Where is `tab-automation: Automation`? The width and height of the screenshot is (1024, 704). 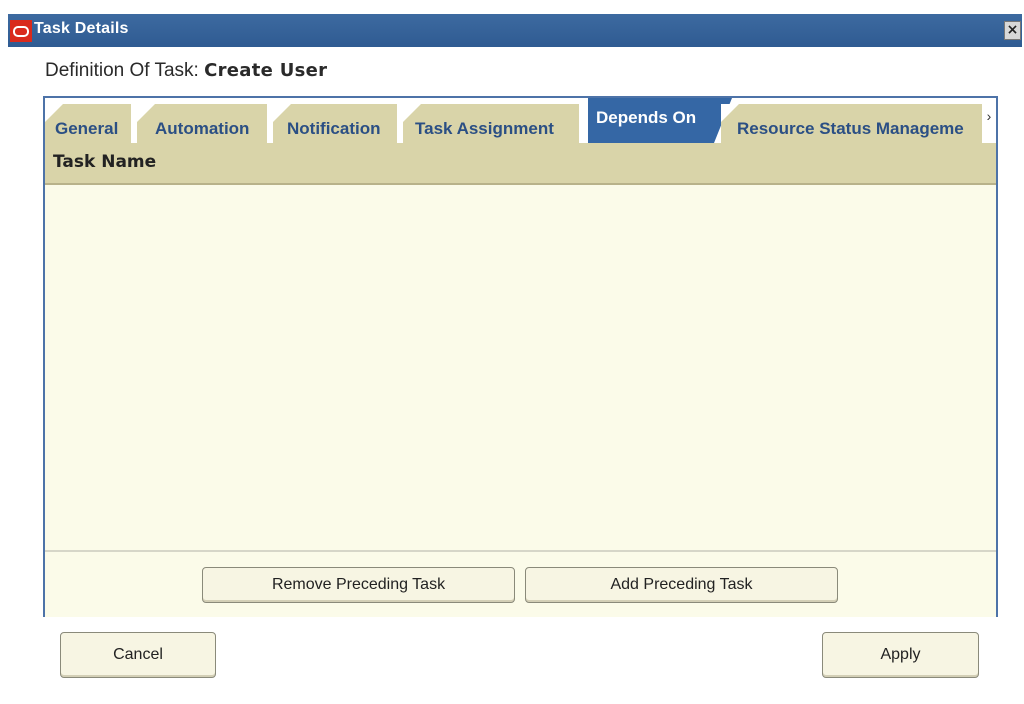 tab-automation: Automation is located at coordinates (202, 123).